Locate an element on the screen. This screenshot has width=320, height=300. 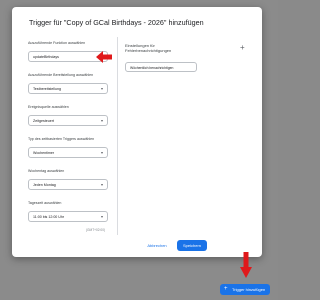
timezone-hint: (GMT+02:00) is located at coordinates (96, 230).